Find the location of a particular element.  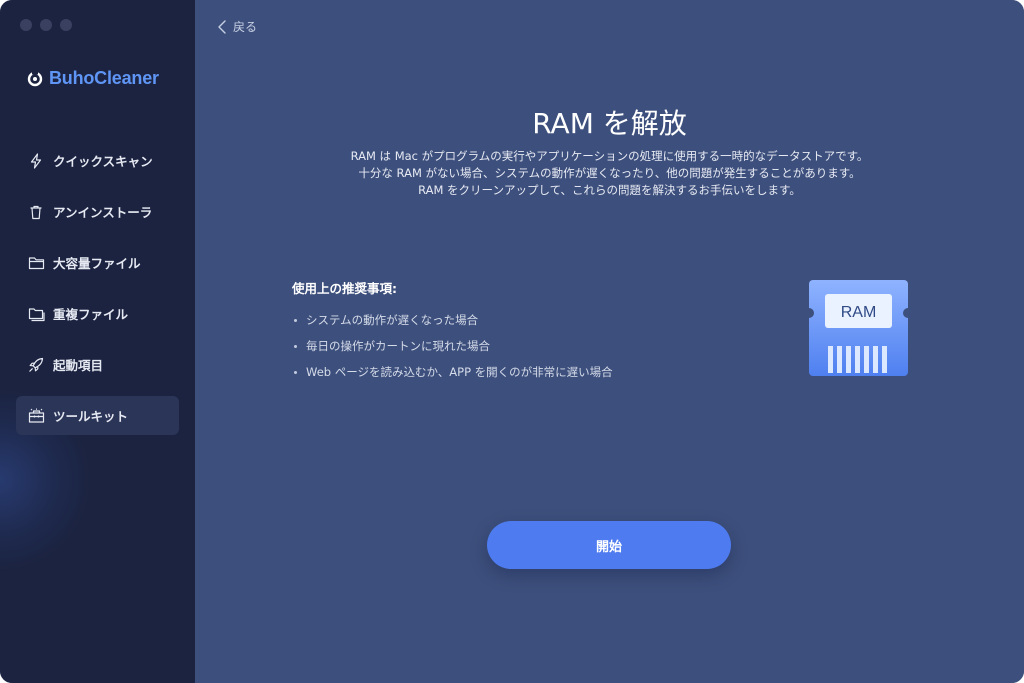

close-window-button is located at coordinates (26, 25).